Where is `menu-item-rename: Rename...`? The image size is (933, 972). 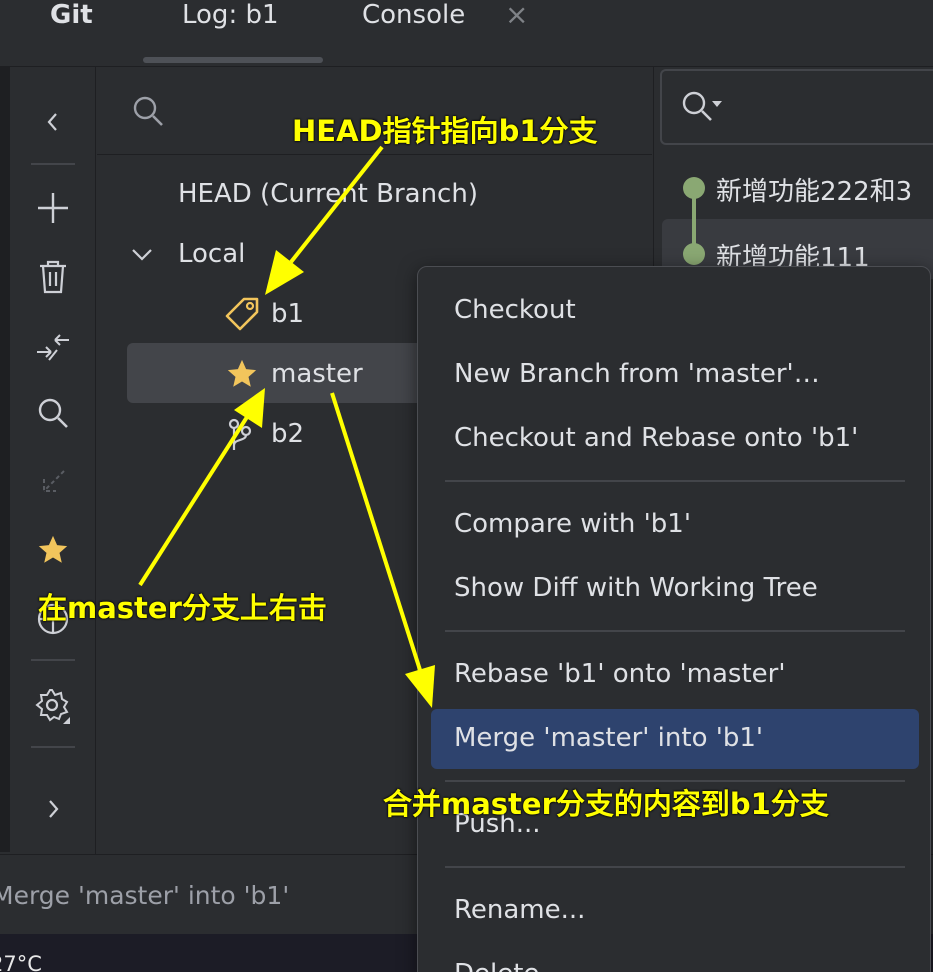 menu-item-rename: Rename... is located at coordinates (675, 911).